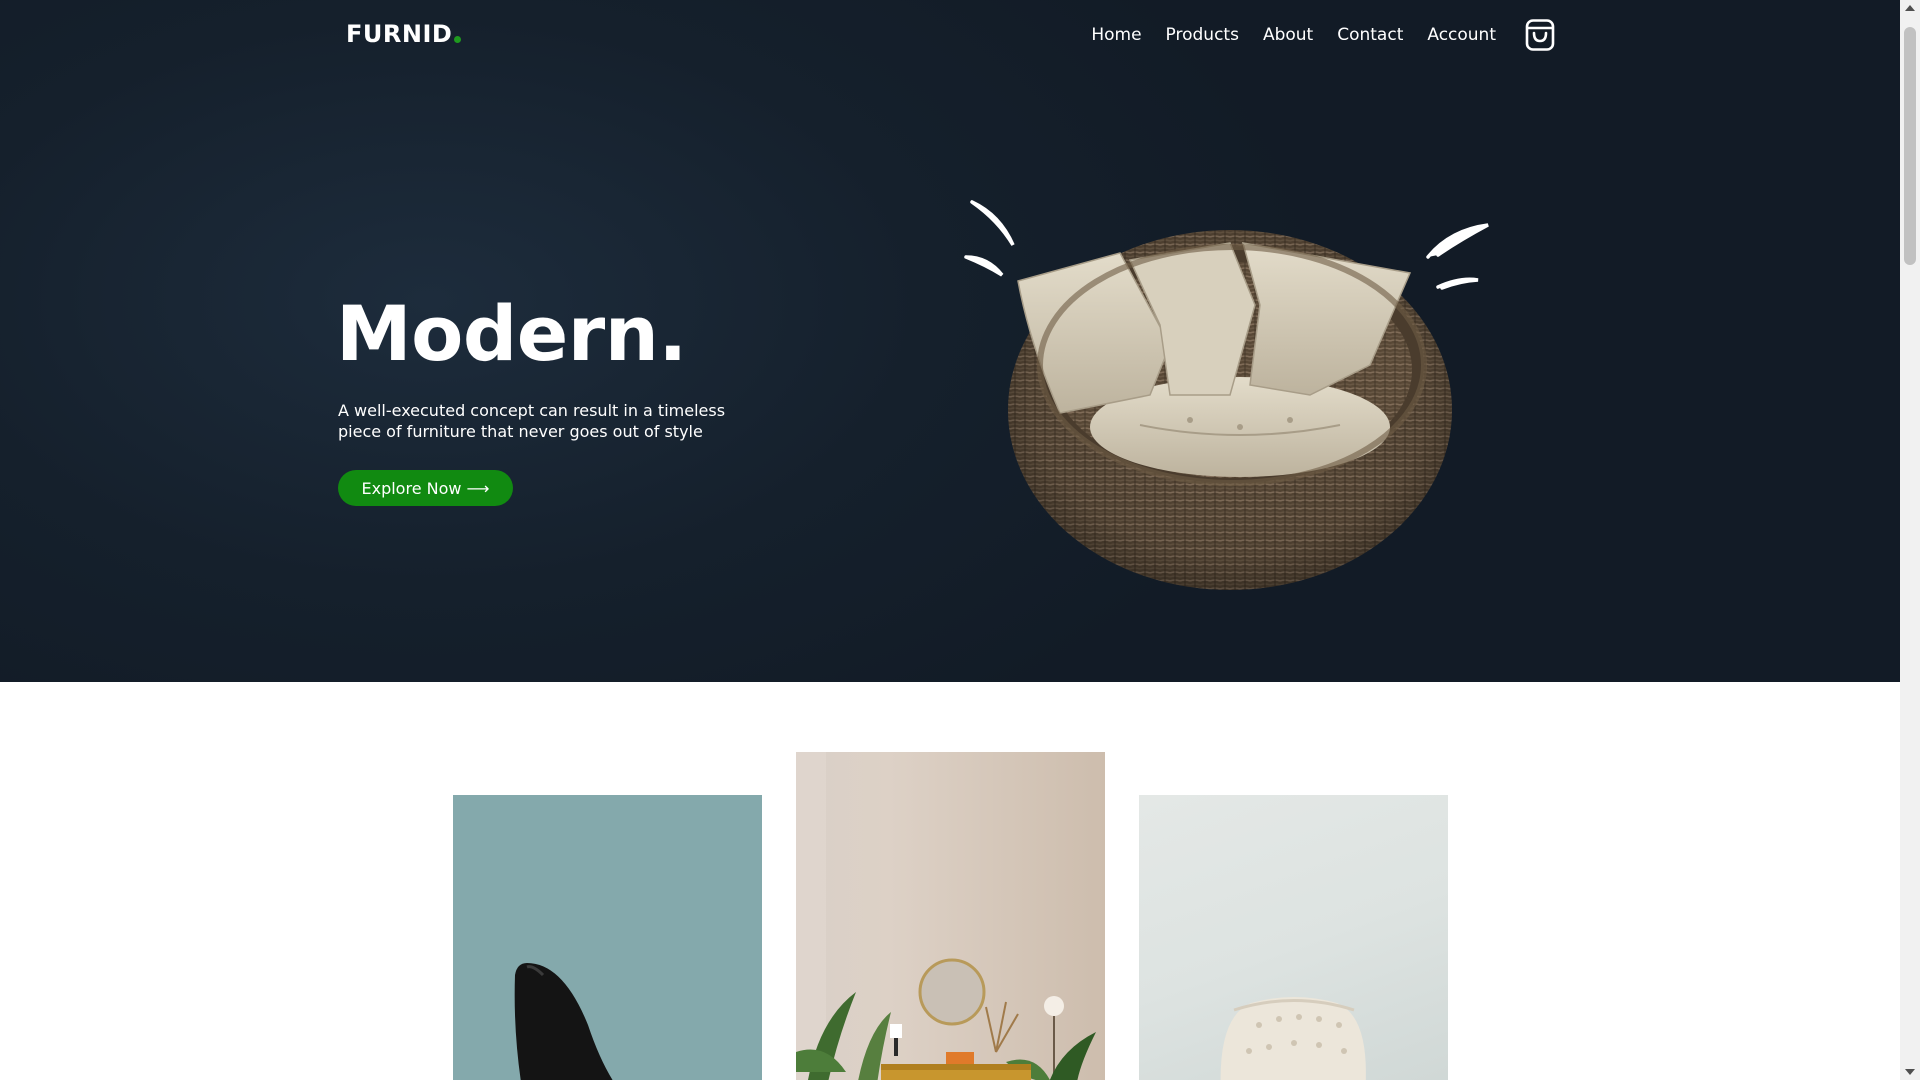  Describe the element at coordinates (1461, 35) in the screenshot. I see `nav-item-account: Account` at that location.